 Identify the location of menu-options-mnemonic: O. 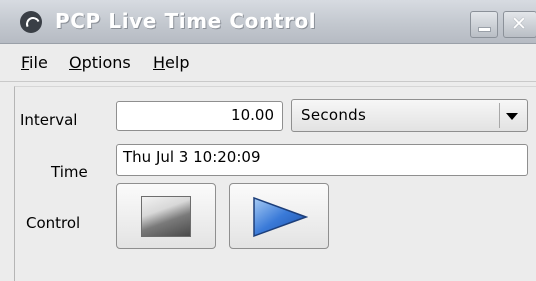
(75, 62).